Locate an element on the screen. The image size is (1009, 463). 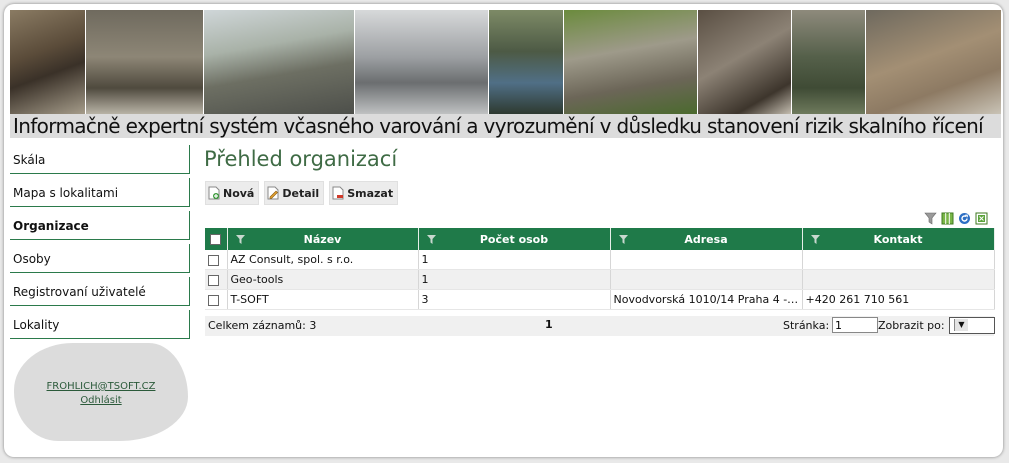
column-header-people-count: Počet osob is located at coordinates (514, 239).